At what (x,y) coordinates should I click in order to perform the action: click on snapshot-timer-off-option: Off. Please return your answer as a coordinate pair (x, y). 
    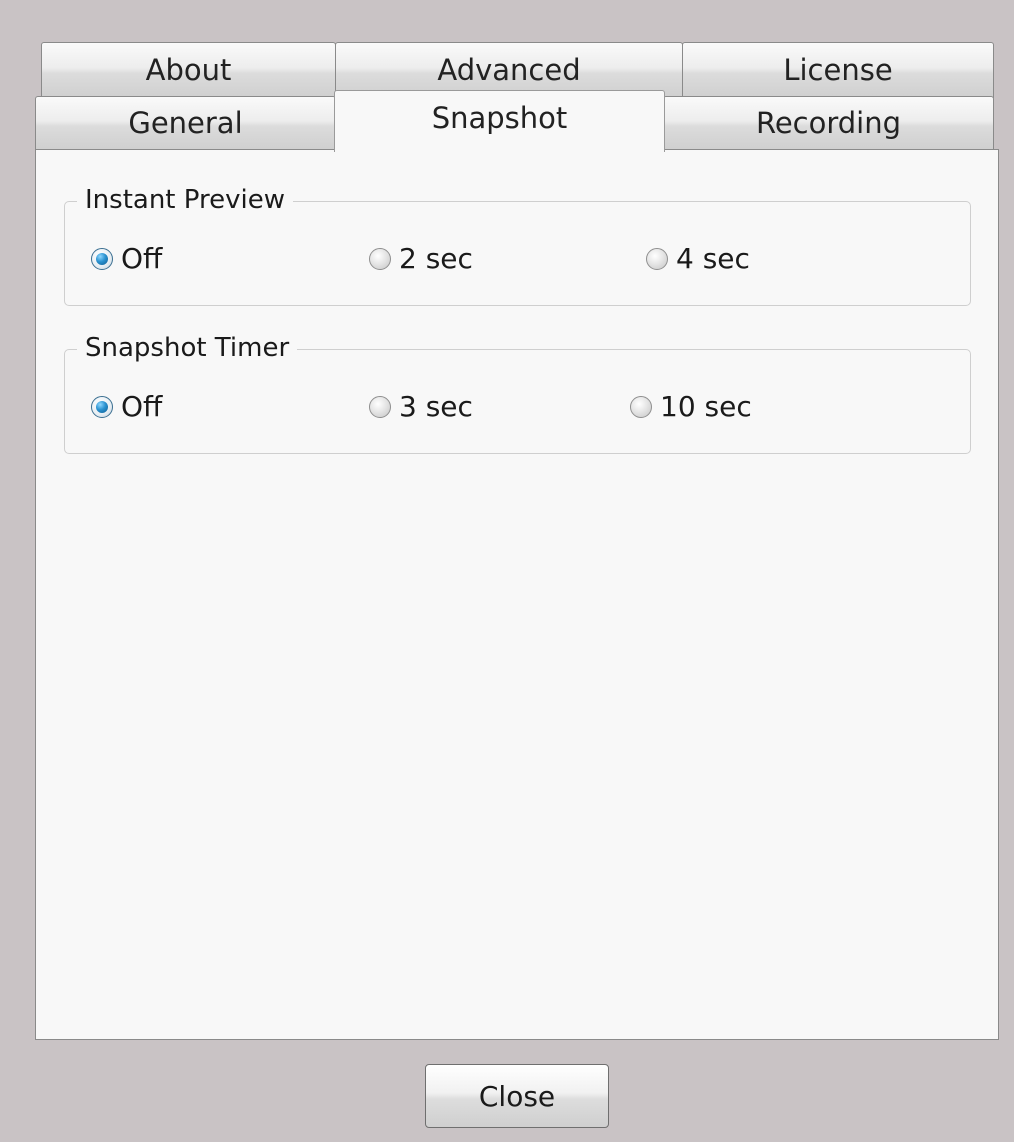
    Looking at the image, I should click on (126, 406).